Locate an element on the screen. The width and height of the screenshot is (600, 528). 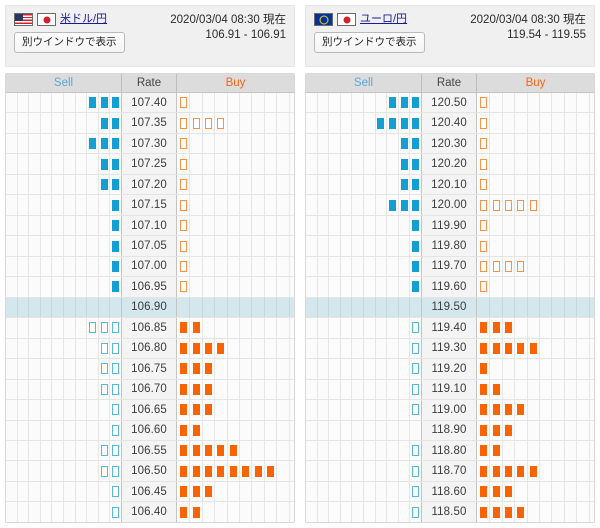
pair-name-link: ユーロ/円 is located at coordinates (383, 19).